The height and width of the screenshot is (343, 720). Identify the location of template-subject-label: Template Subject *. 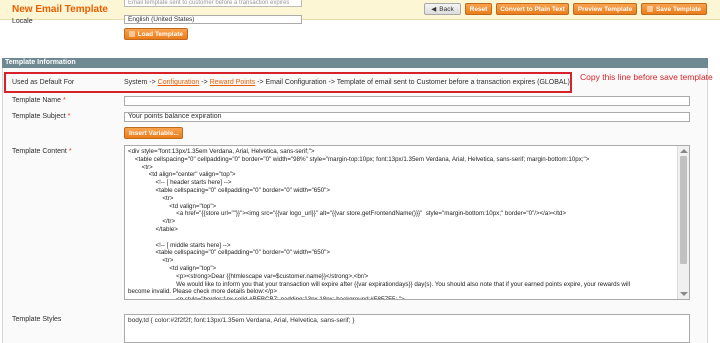
(41, 116).